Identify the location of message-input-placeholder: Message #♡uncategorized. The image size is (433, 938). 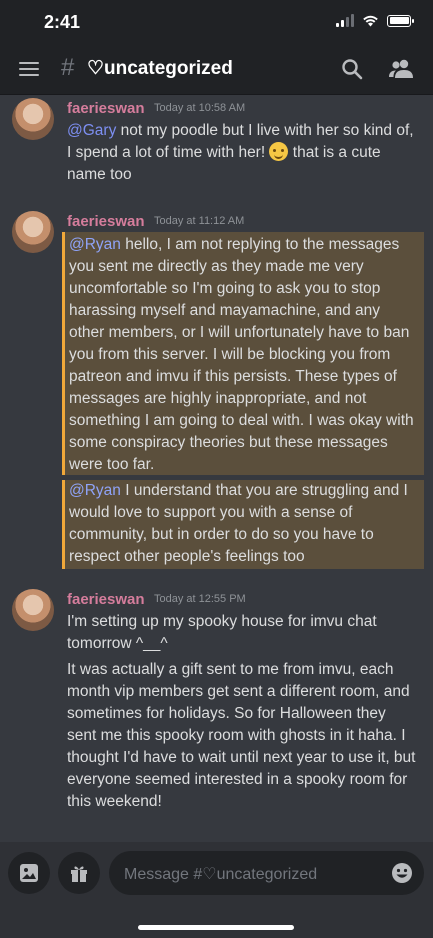
(221, 874).